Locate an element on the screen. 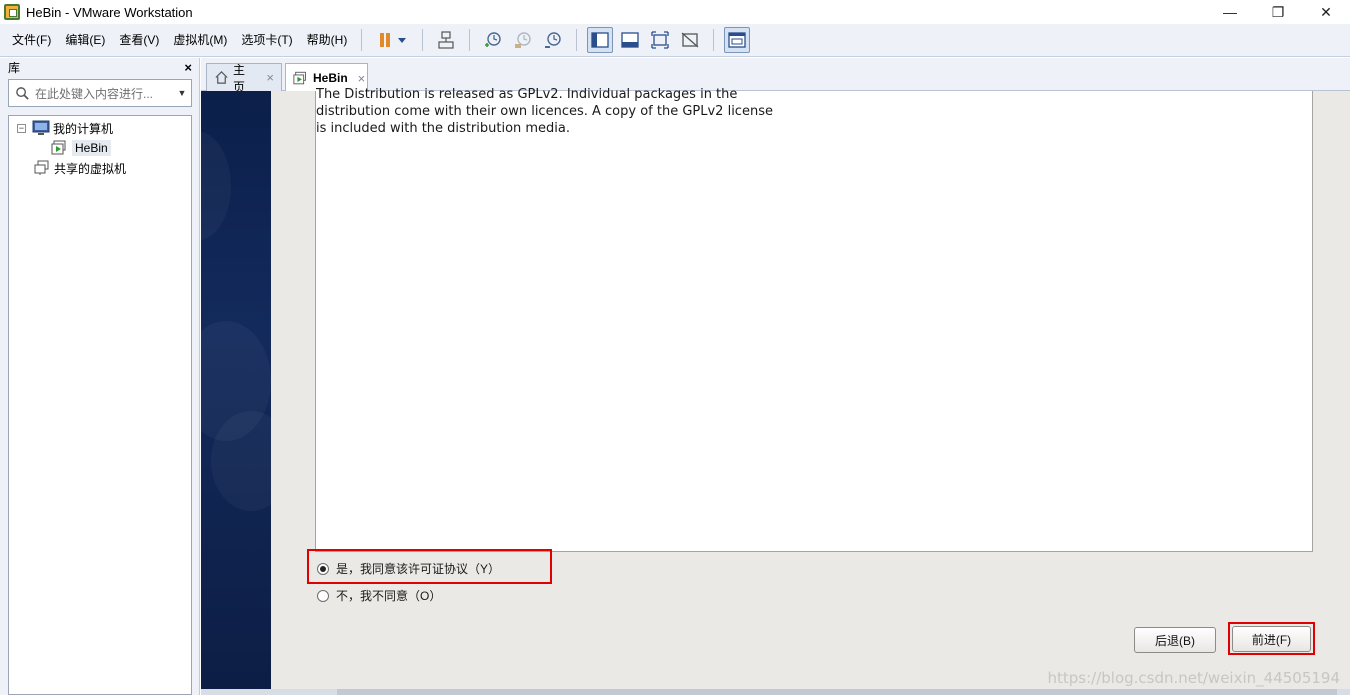  console-view-icon is located at coordinates (737, 40).